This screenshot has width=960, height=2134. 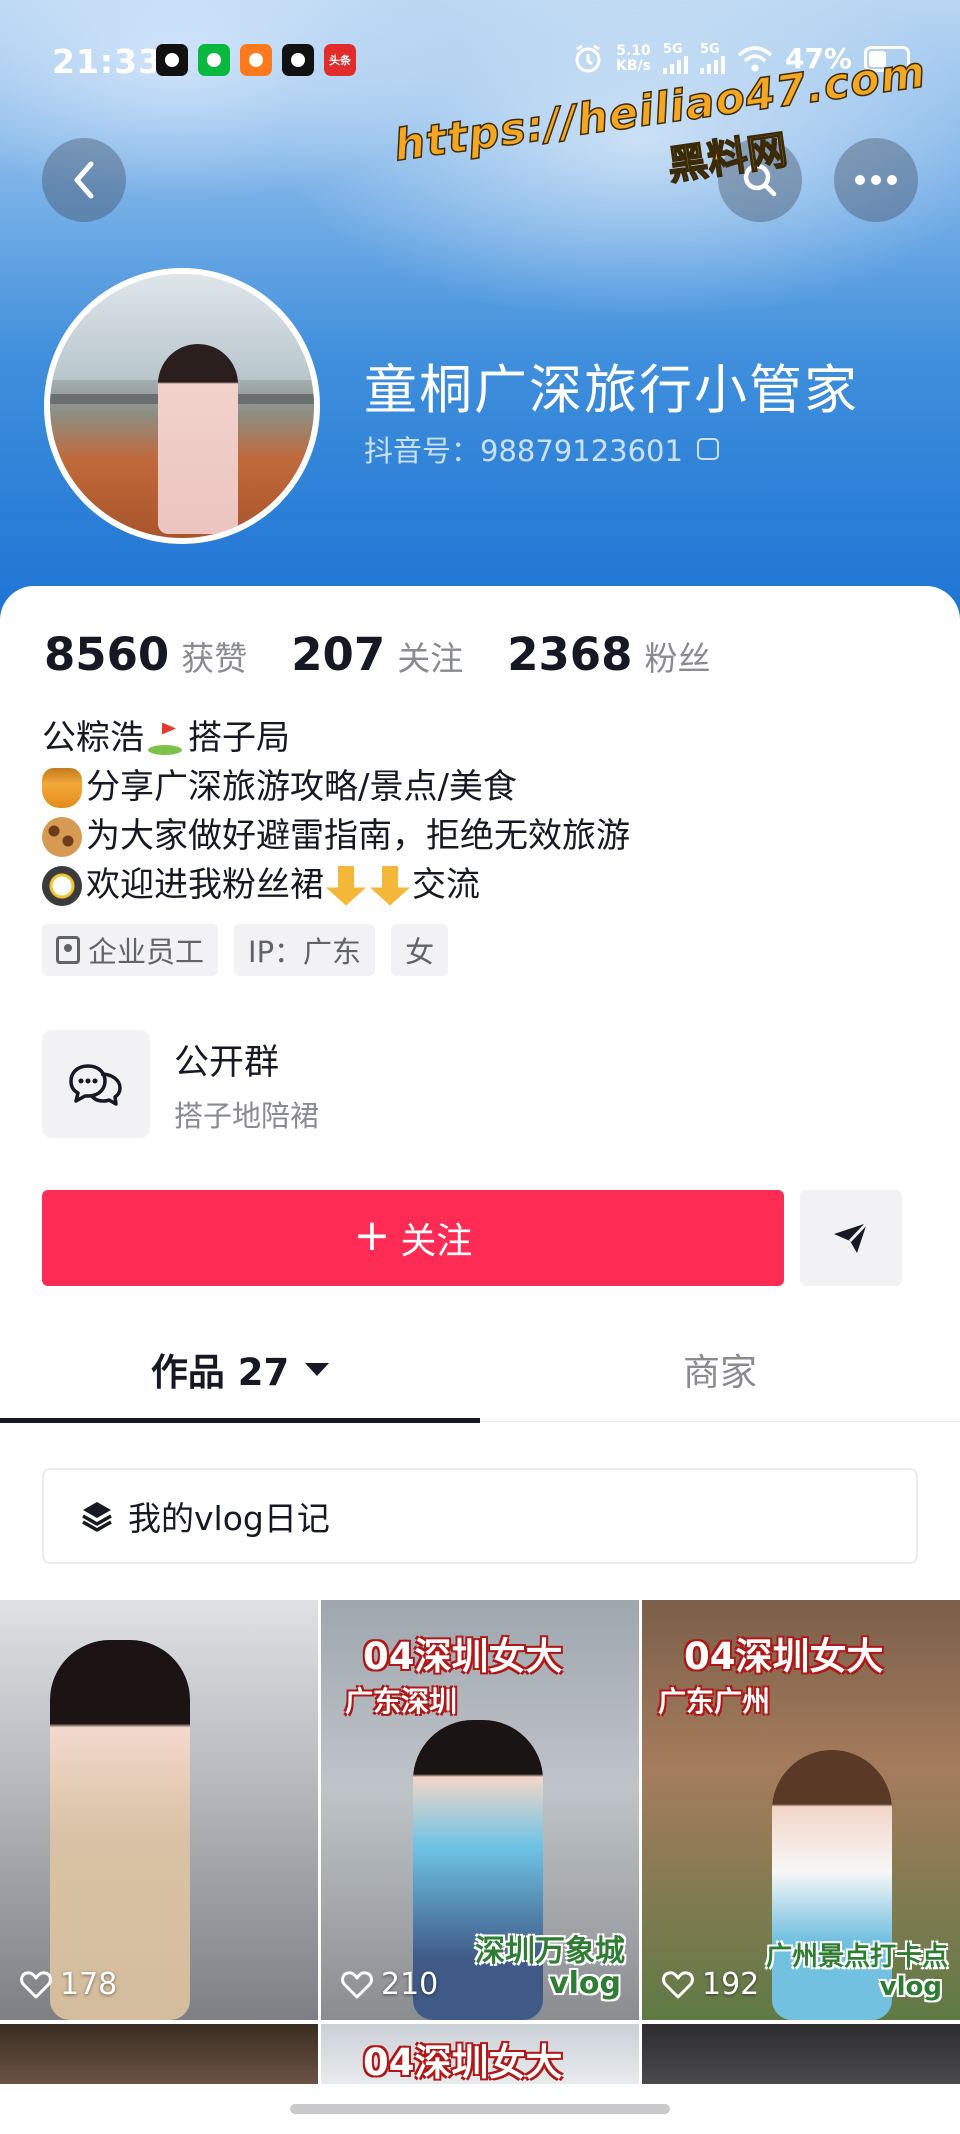 I want to click on tiktok-icon, so click(x=298, y=60).